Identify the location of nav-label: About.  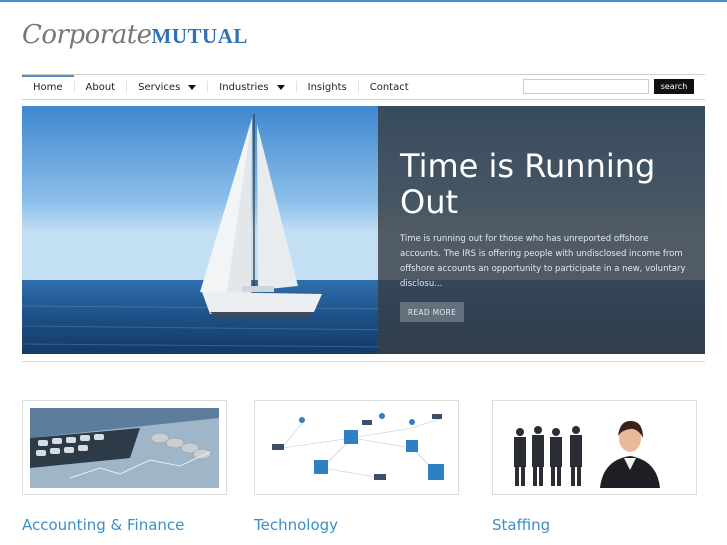
(100, 87).